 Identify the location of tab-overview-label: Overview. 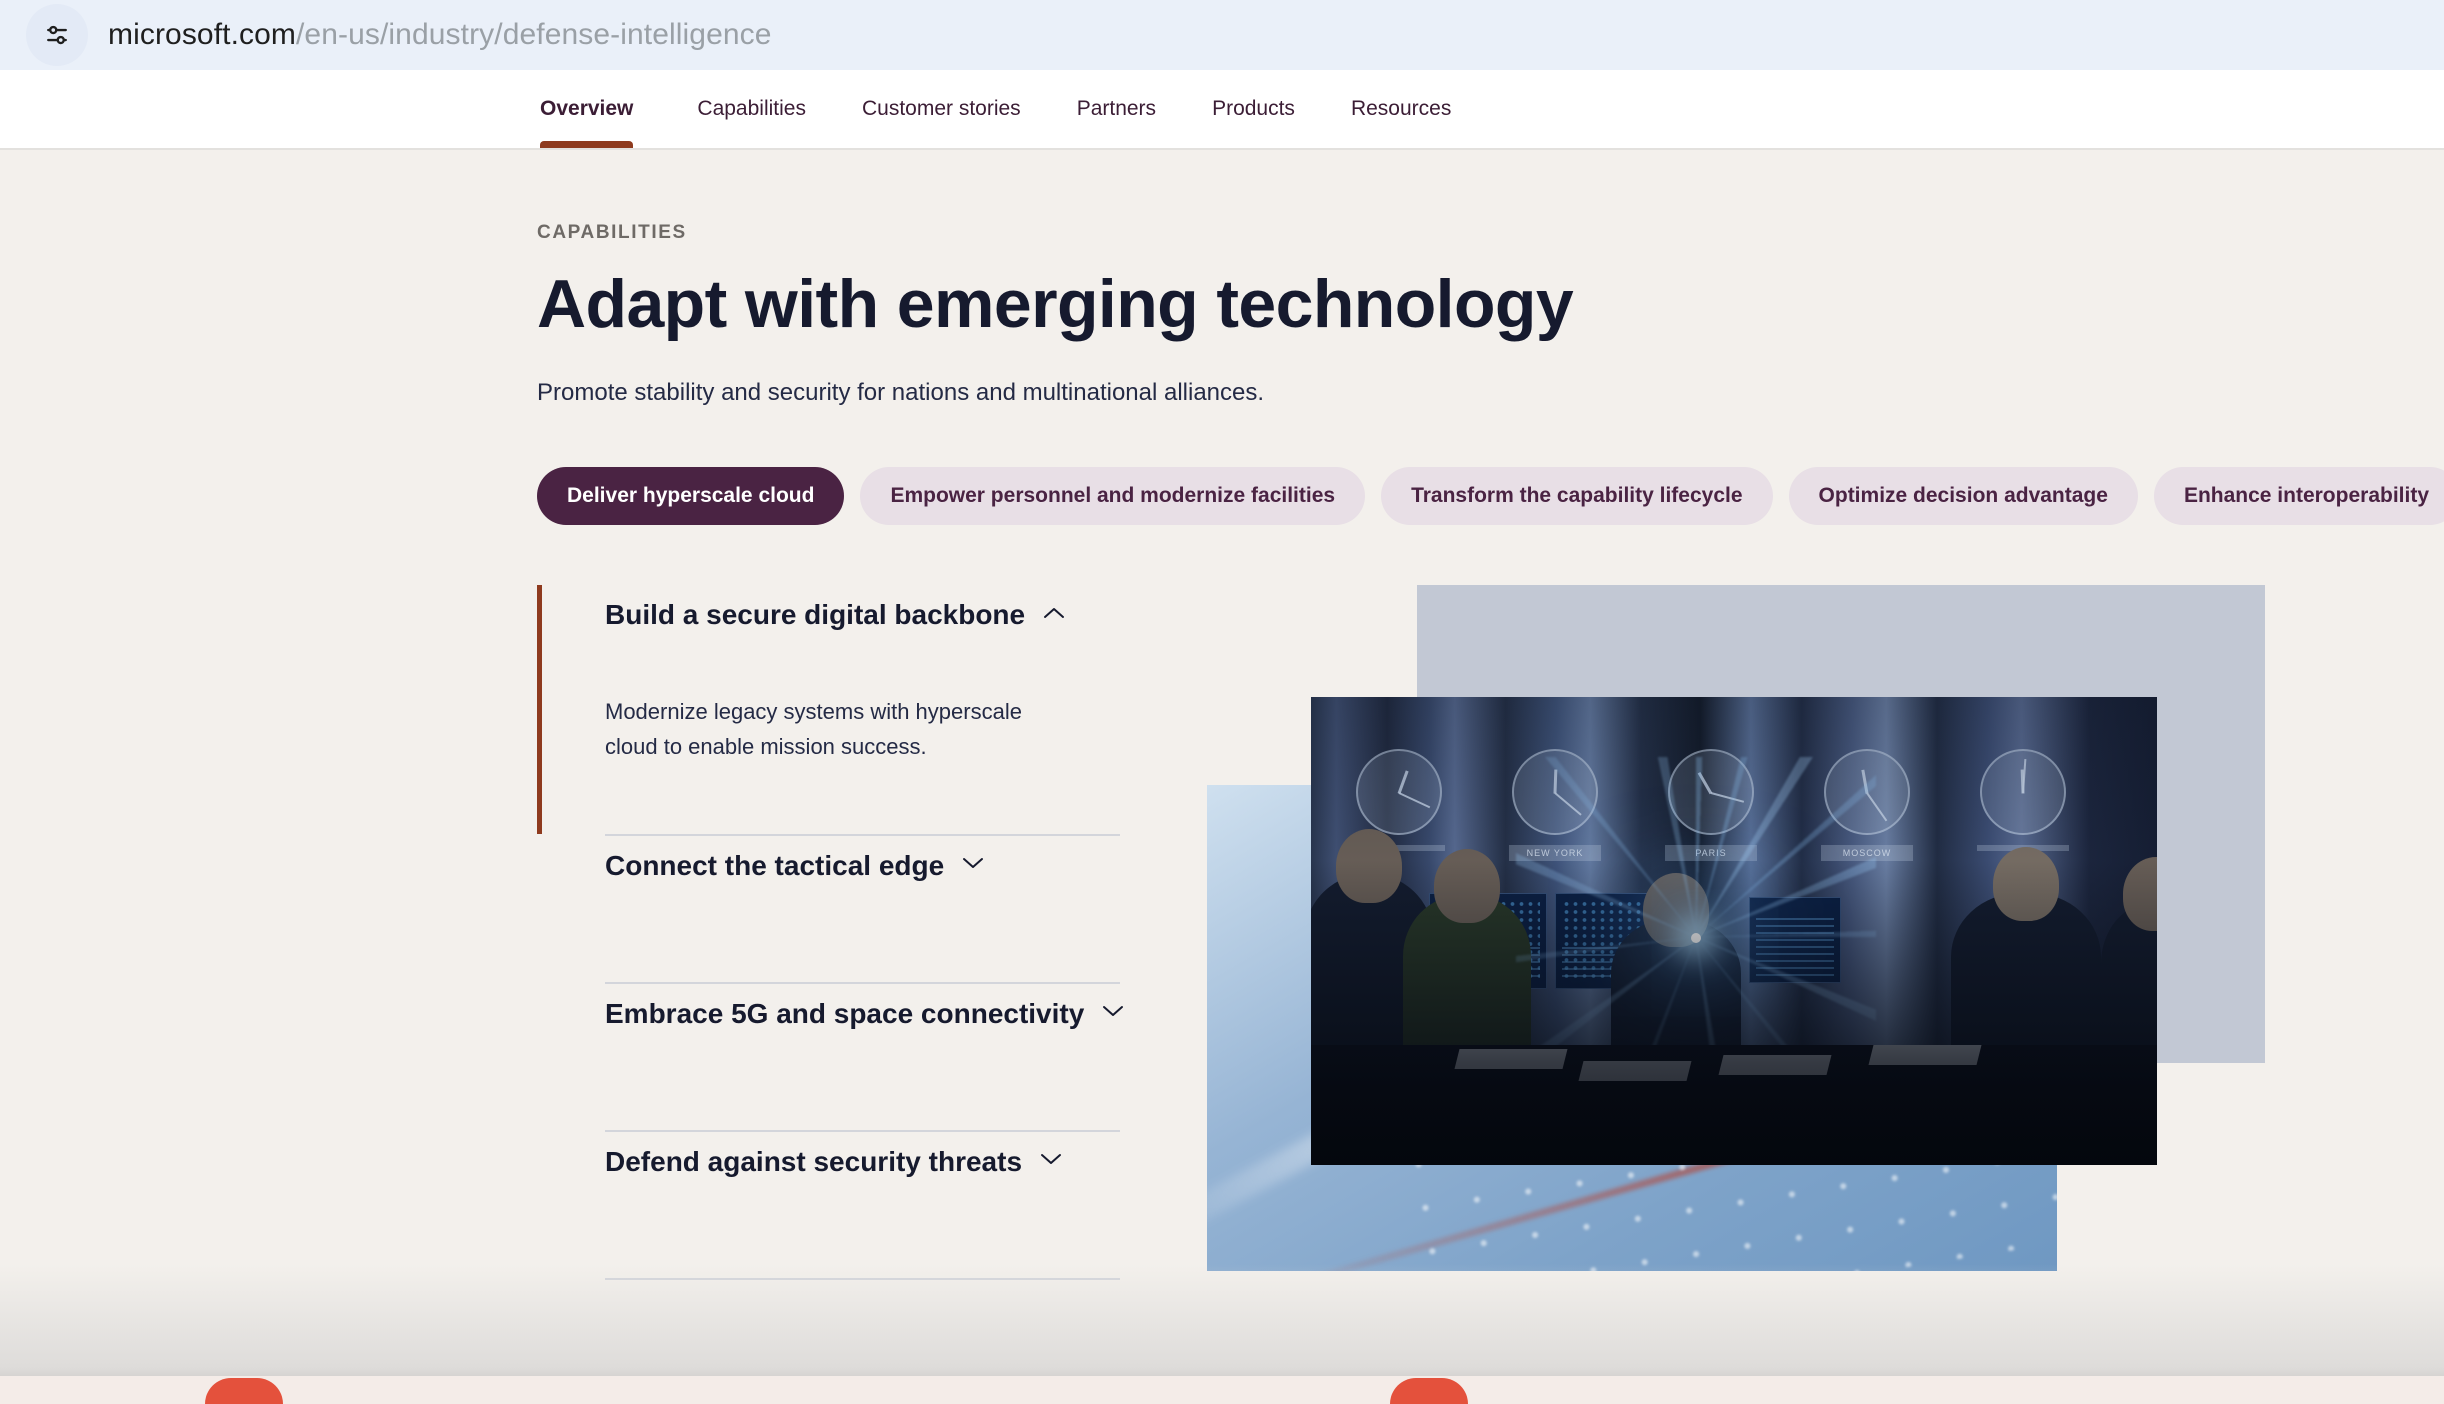
(587, 108).